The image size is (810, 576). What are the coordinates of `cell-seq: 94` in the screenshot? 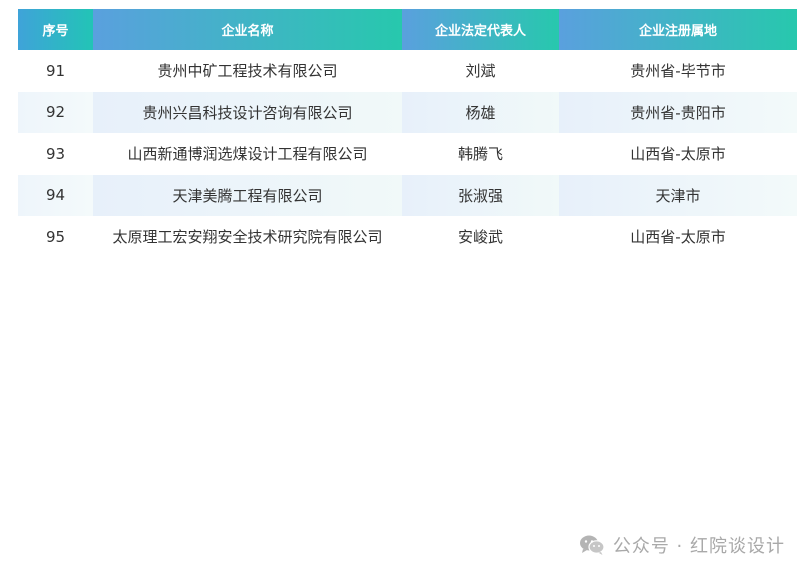 It's located at (55, 195).